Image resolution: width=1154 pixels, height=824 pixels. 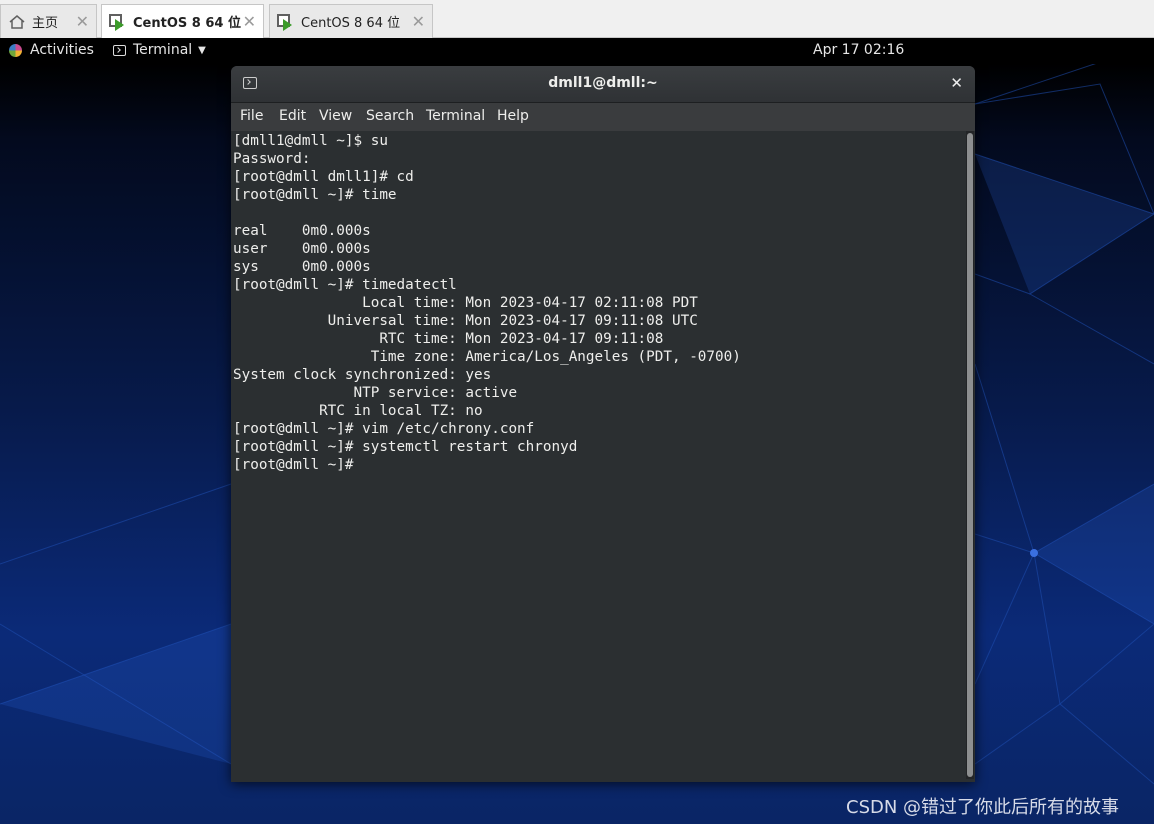 What do you see at coordinates (202, 50) in the screenshot?
I see `chevron-down-icon: ▼` at bounding box center [202, 50].